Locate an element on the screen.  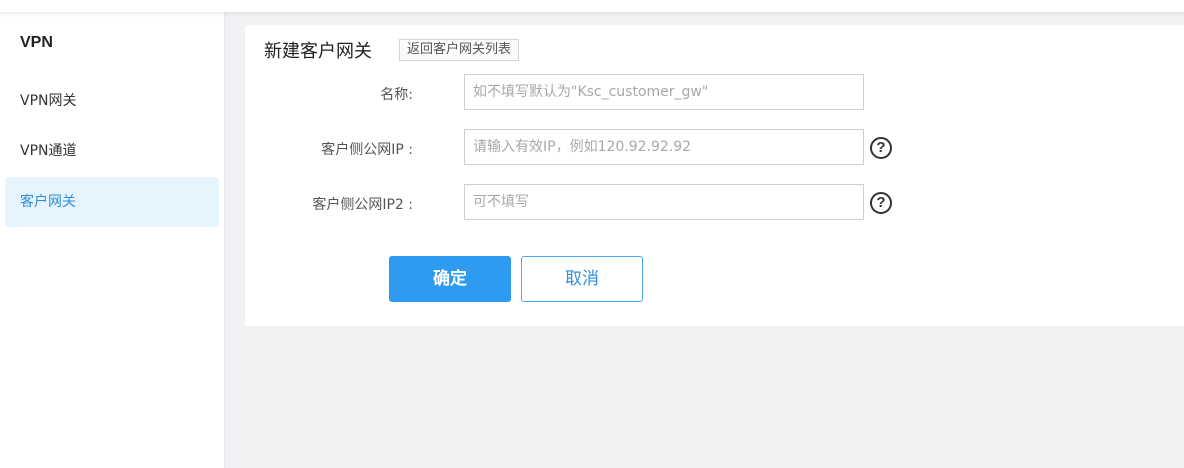
sidebar-item-vpn-tunnel: VPN通道 is located at coordinates (112, 151).